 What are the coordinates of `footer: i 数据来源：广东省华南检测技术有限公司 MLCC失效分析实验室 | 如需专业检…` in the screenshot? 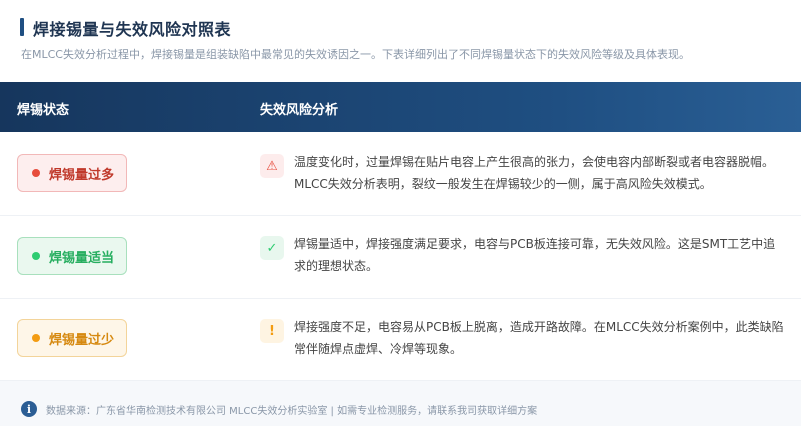 It's located at (400, 403).